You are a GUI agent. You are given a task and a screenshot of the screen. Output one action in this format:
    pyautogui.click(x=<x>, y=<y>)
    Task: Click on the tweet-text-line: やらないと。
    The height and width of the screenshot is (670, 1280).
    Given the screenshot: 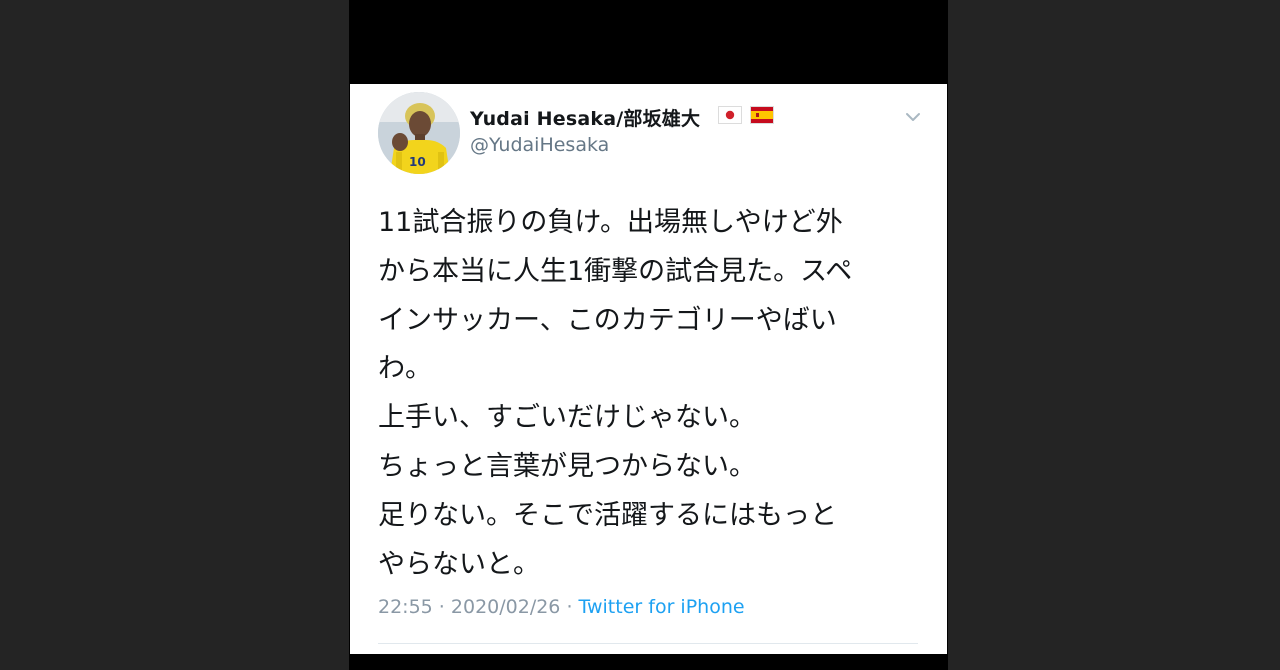 What is the action you would take?
    pyautogui.click(x=459, y=564)
    